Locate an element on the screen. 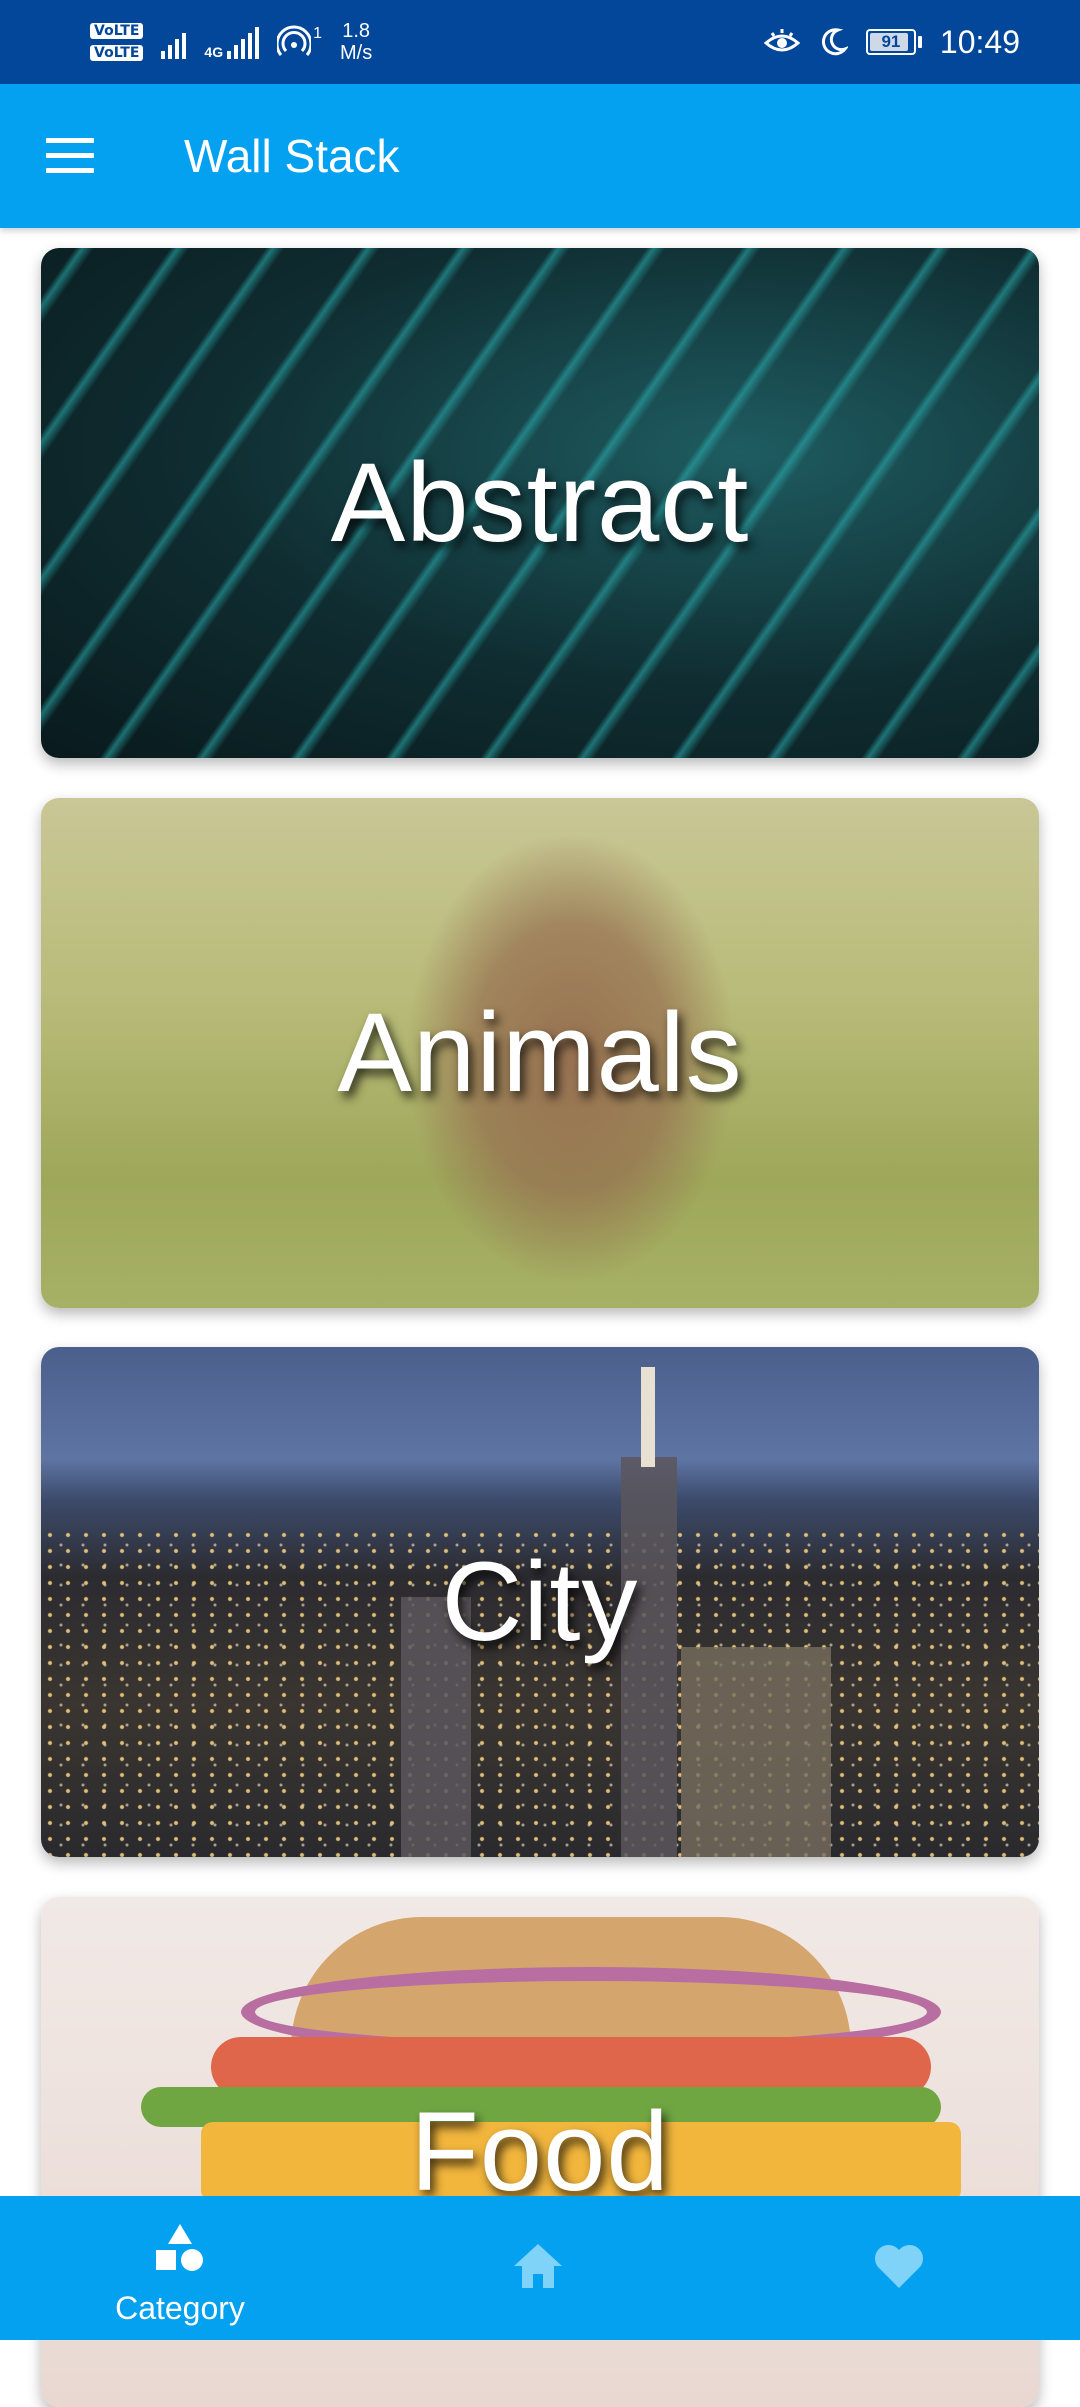 The width and height of the screenshot is (1080, 2407). category-label-animals: Animals is located at coordinates (540, 1052).